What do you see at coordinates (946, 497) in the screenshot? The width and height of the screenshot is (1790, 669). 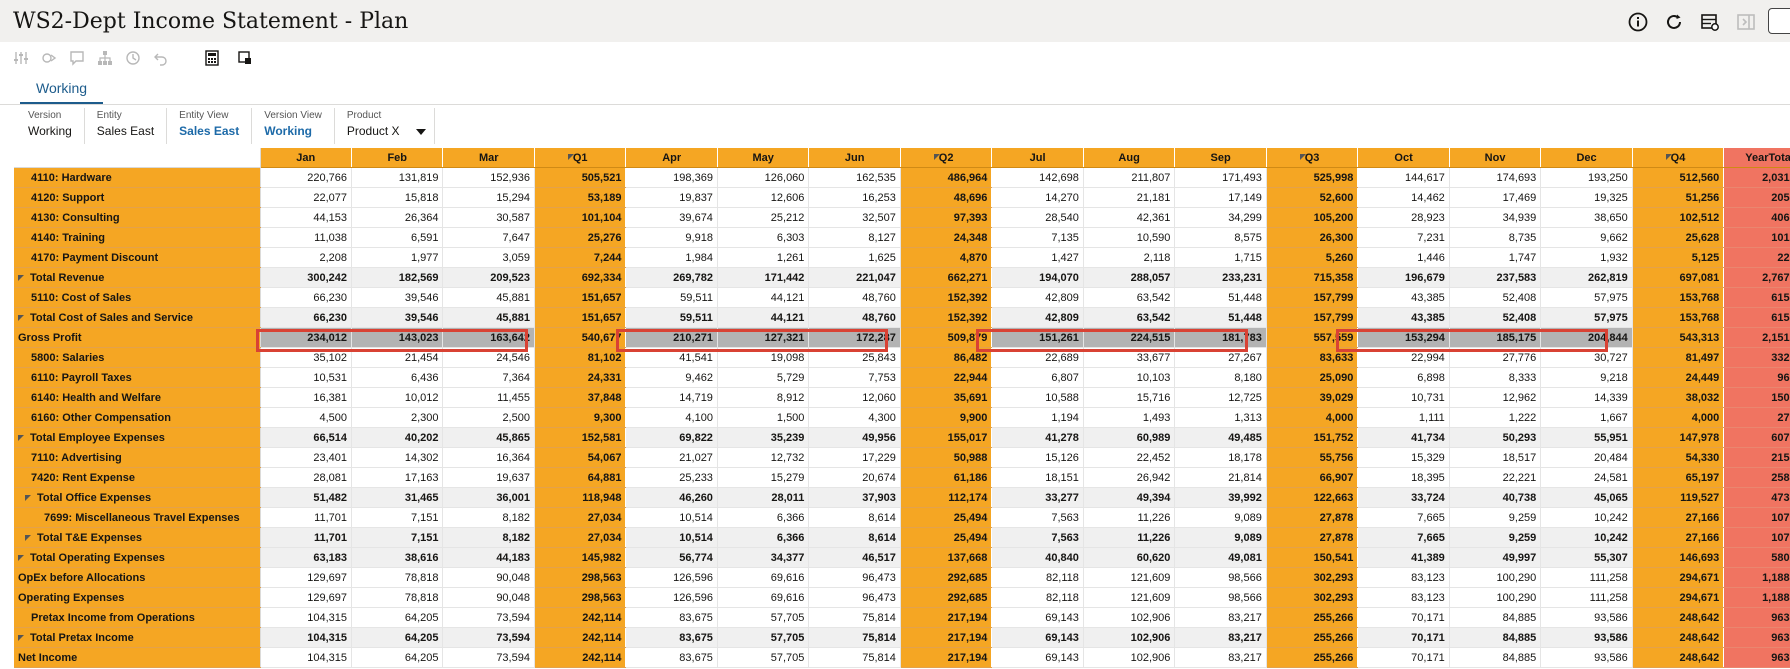 I see `data-cell: 112,174` at bounding box center [946, 497].